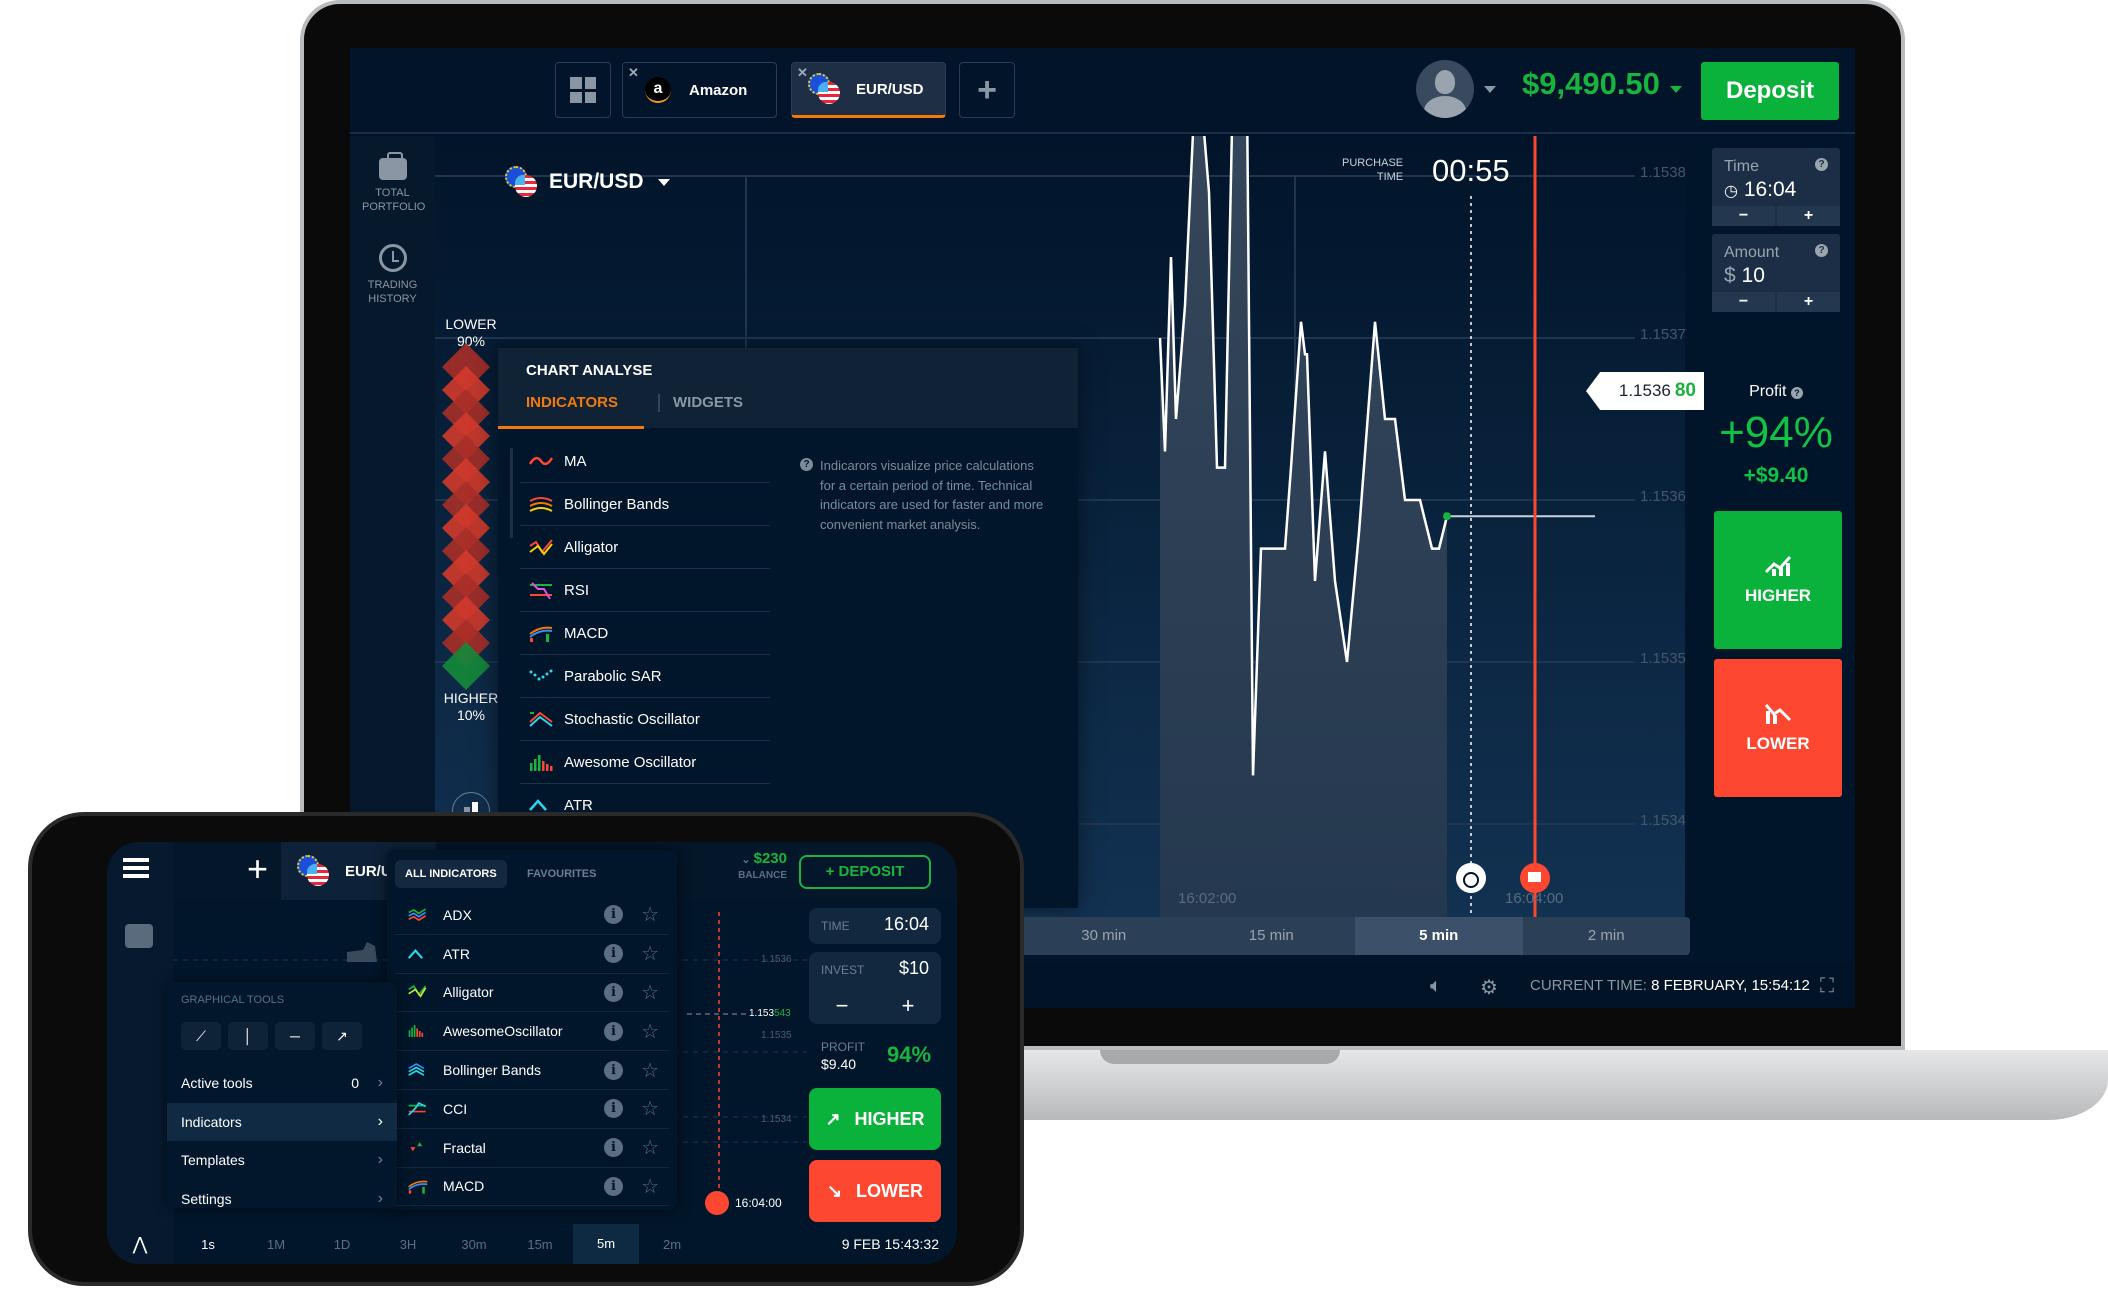  What do you see at coordinates (532, 1109) in the screenshot?
I see `mobile-indicator-item: CCI i ☆` at bounding box center [532, 1109].